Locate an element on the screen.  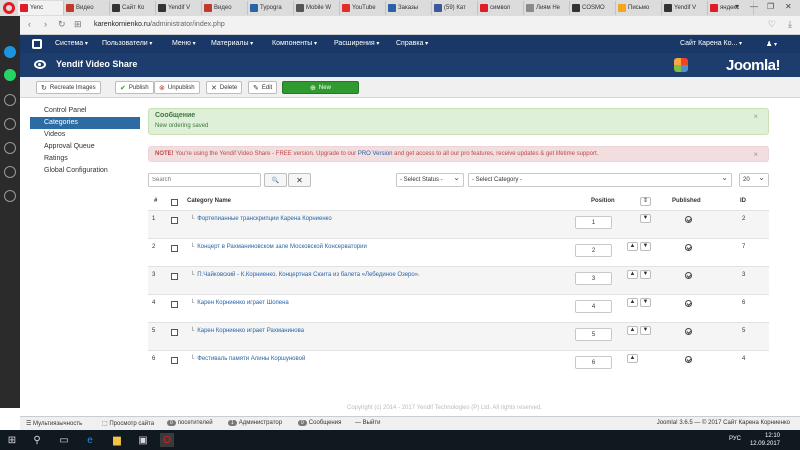
logout-link: — Выйти is located at coordinates (367, 423).